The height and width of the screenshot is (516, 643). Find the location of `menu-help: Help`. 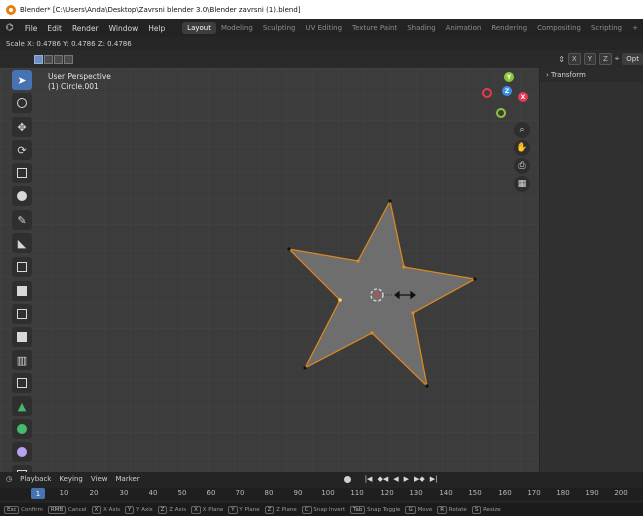

menu-help: Help is located at coordinates (156, 28).